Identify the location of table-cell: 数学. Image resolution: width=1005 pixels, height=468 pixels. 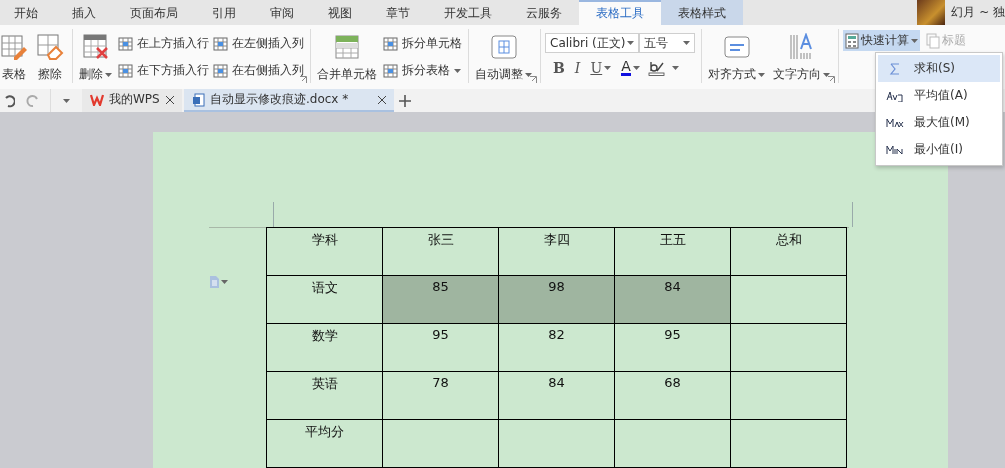
(324, 347).